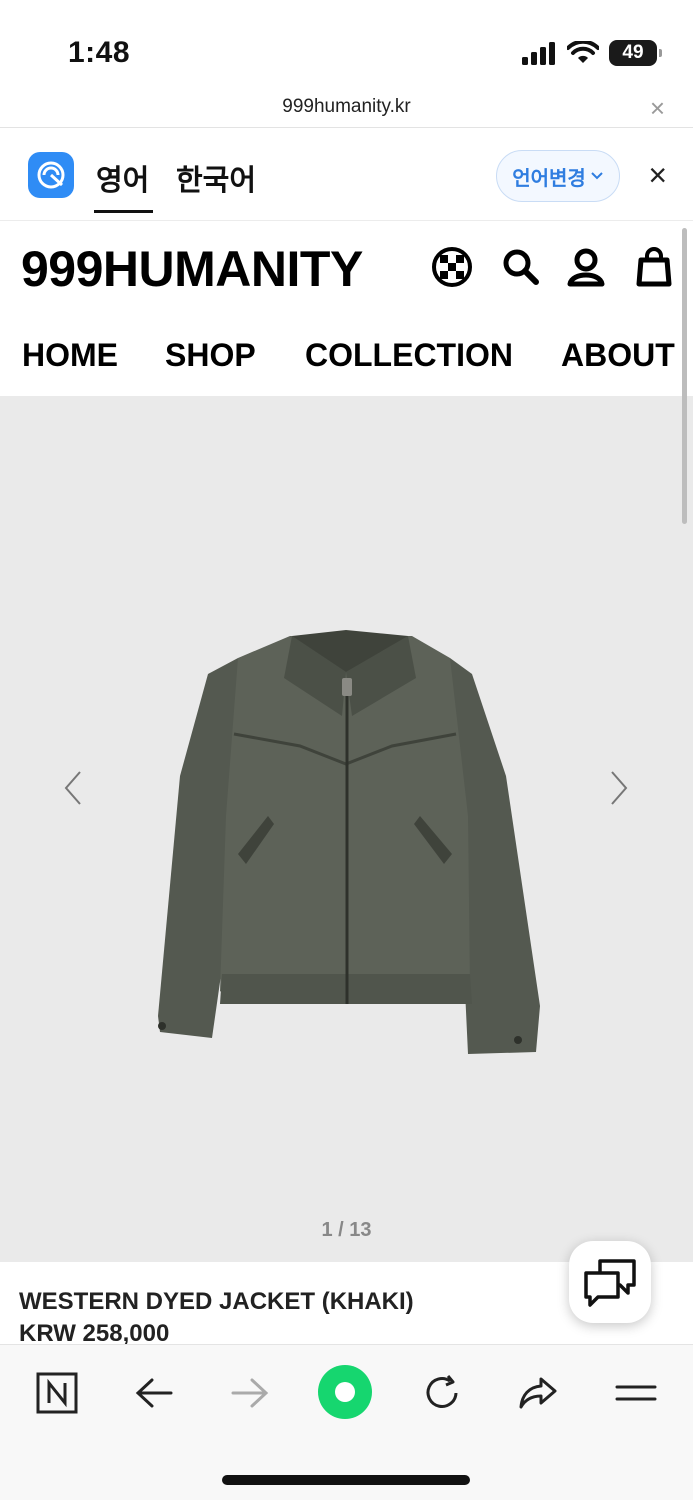 The image size is (693, 1500). I want to click on reload-button, so click(442, 1393).